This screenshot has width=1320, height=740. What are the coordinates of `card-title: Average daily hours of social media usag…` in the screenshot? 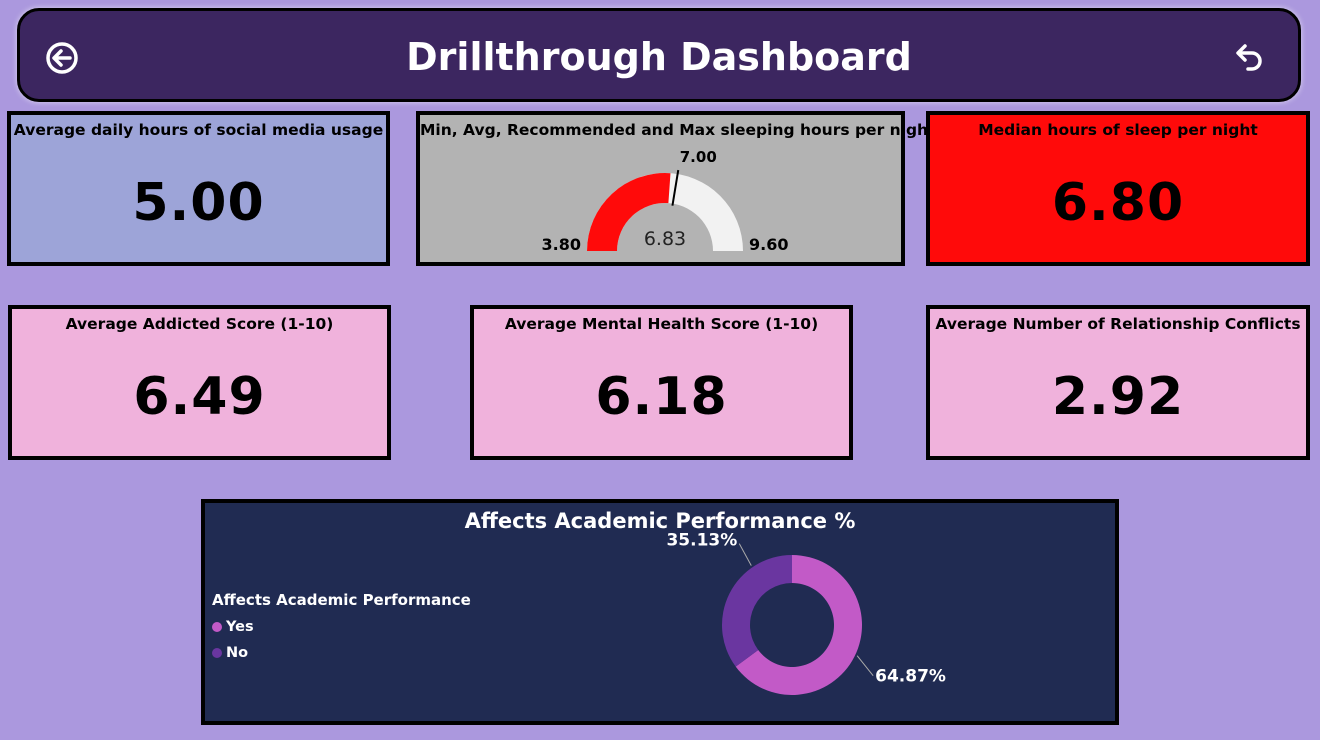 It's located at (198, 130).